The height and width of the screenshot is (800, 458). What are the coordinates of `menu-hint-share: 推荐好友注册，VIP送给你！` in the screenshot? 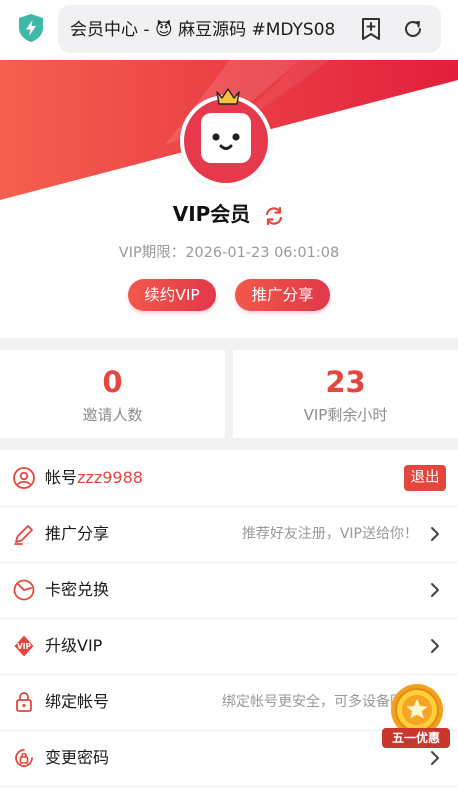 It's located at (329, 534).